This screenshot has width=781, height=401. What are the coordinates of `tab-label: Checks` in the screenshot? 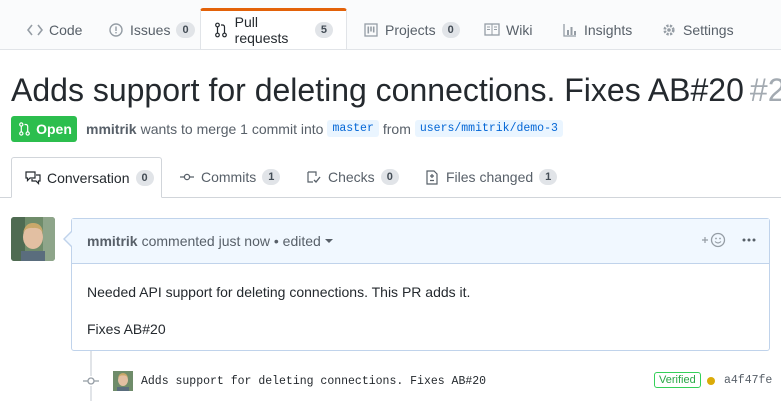 It's located at (351, 177).